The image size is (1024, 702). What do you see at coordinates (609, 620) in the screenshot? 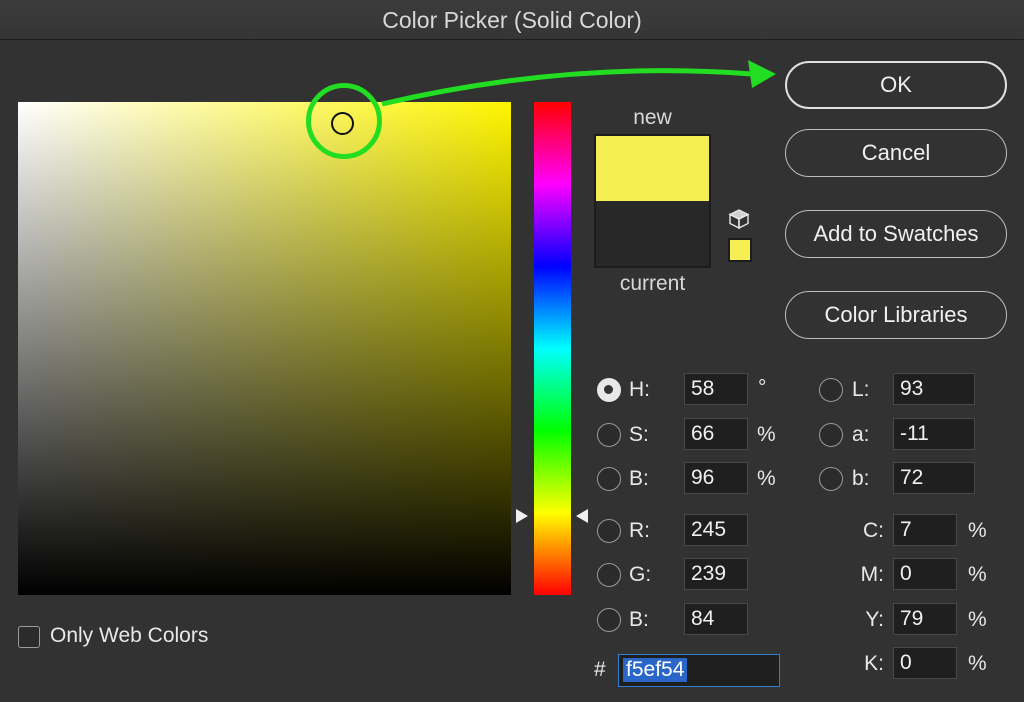
I see `blue-radio` at bounding box center [609, 620].